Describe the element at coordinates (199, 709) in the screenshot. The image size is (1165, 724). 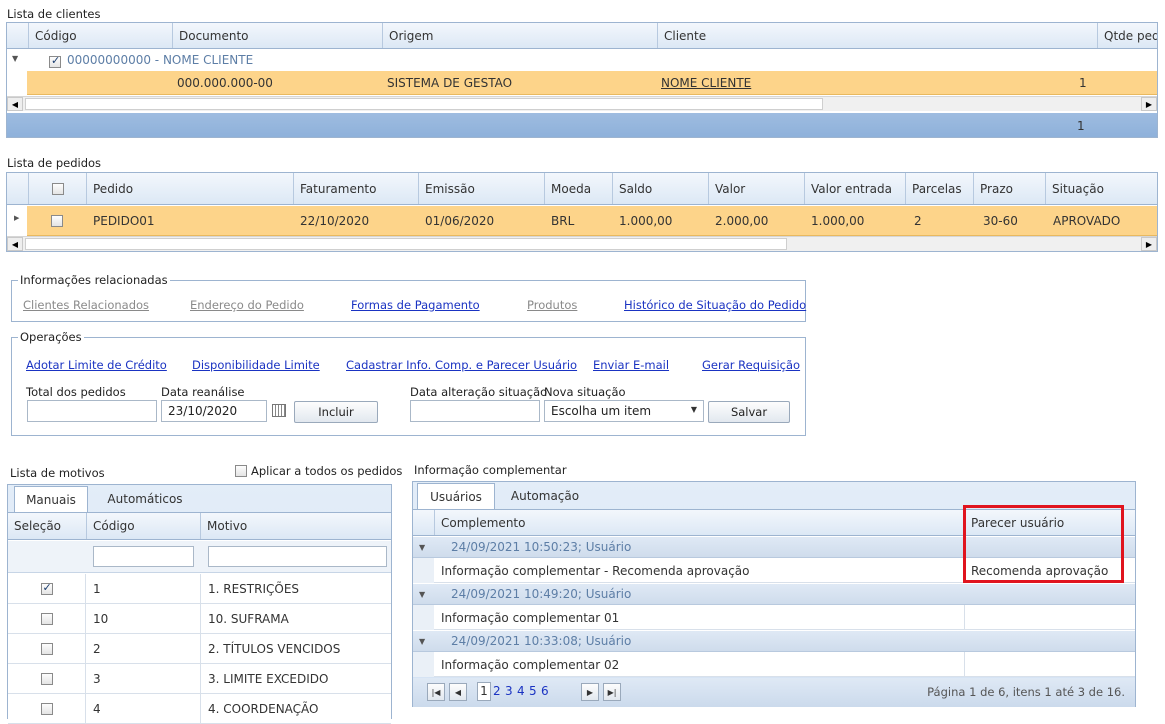
I see `motivo-row: 4 4. COORDENAÇÃO` at that location.